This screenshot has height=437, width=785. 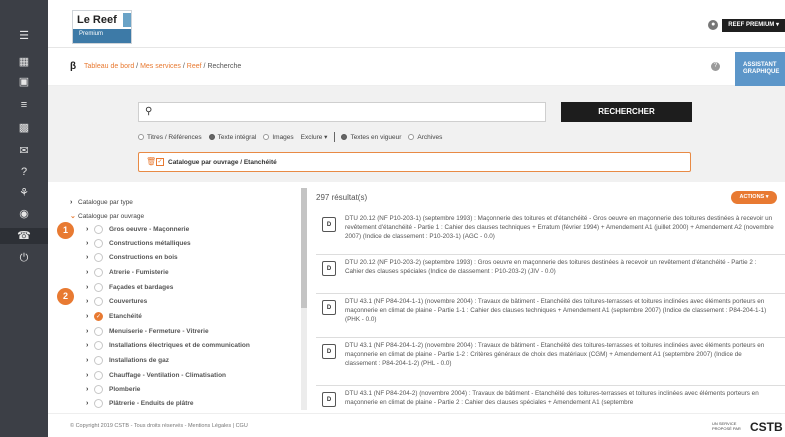 I want to click on logo-title: Le Reef, so click(x=97, y=20).